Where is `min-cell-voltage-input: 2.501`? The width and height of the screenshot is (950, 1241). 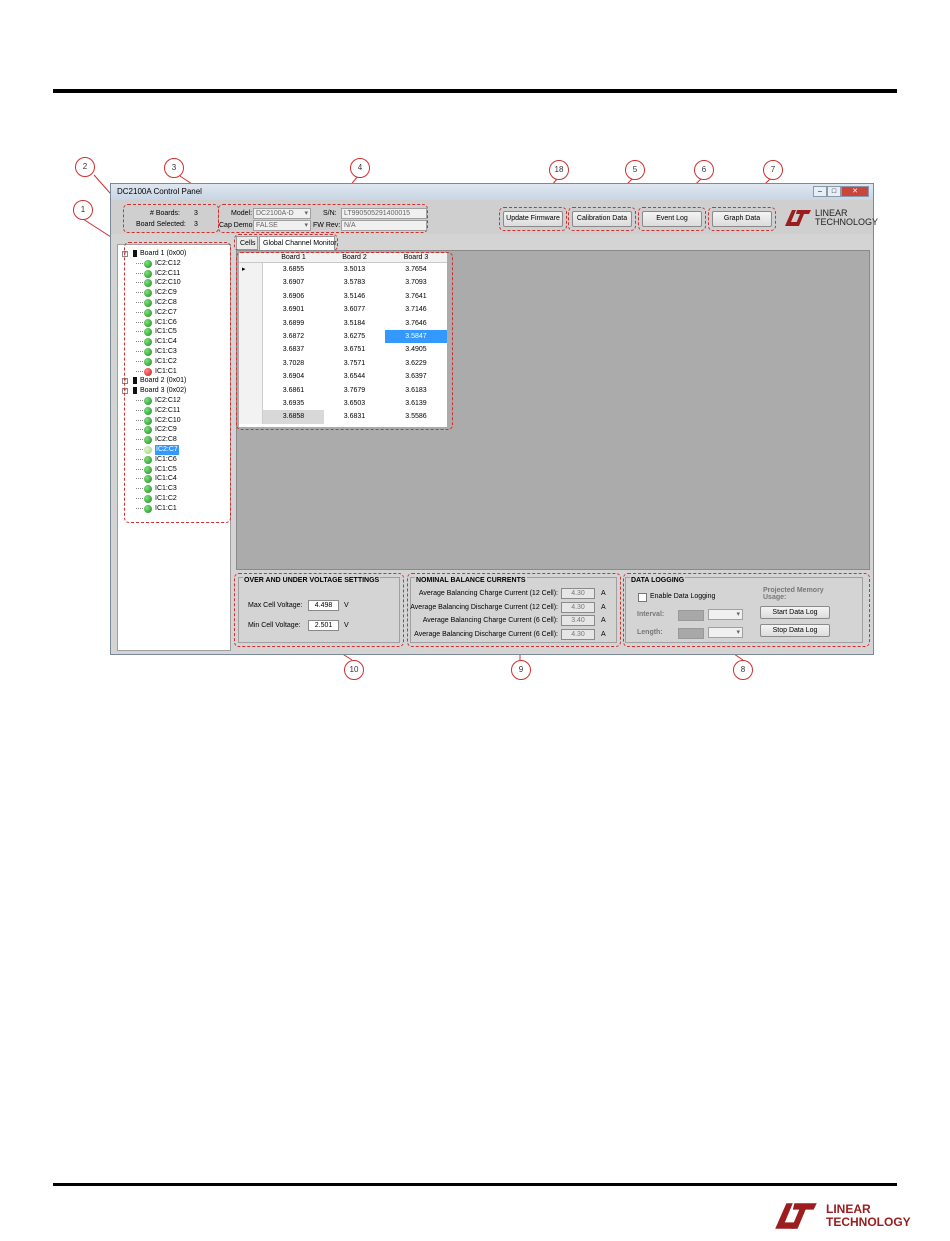
min-cell-voltage-input: 2.501 is located at coordinates (323, 625).